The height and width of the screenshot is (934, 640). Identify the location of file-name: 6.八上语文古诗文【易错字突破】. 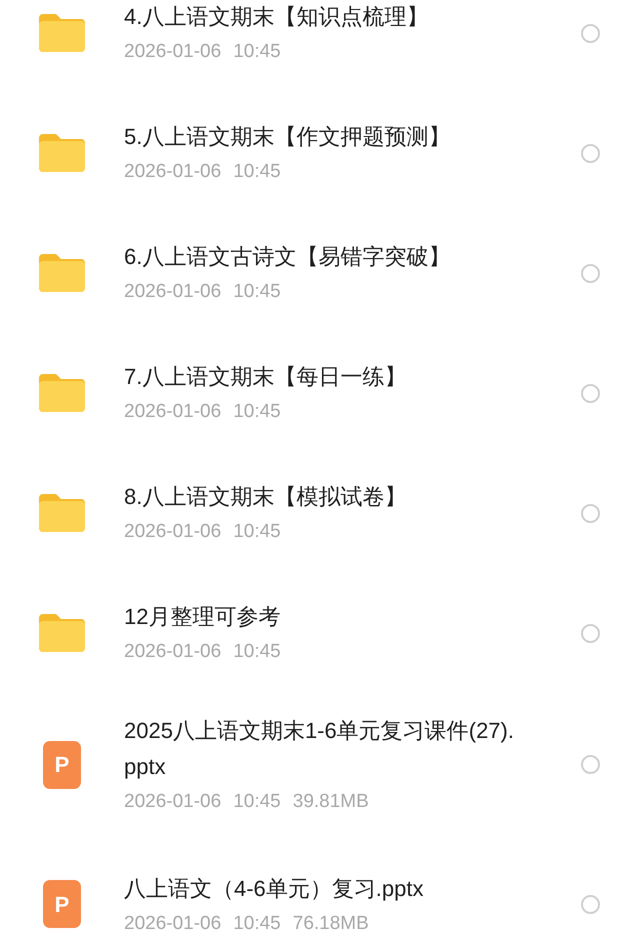
(288, 257).